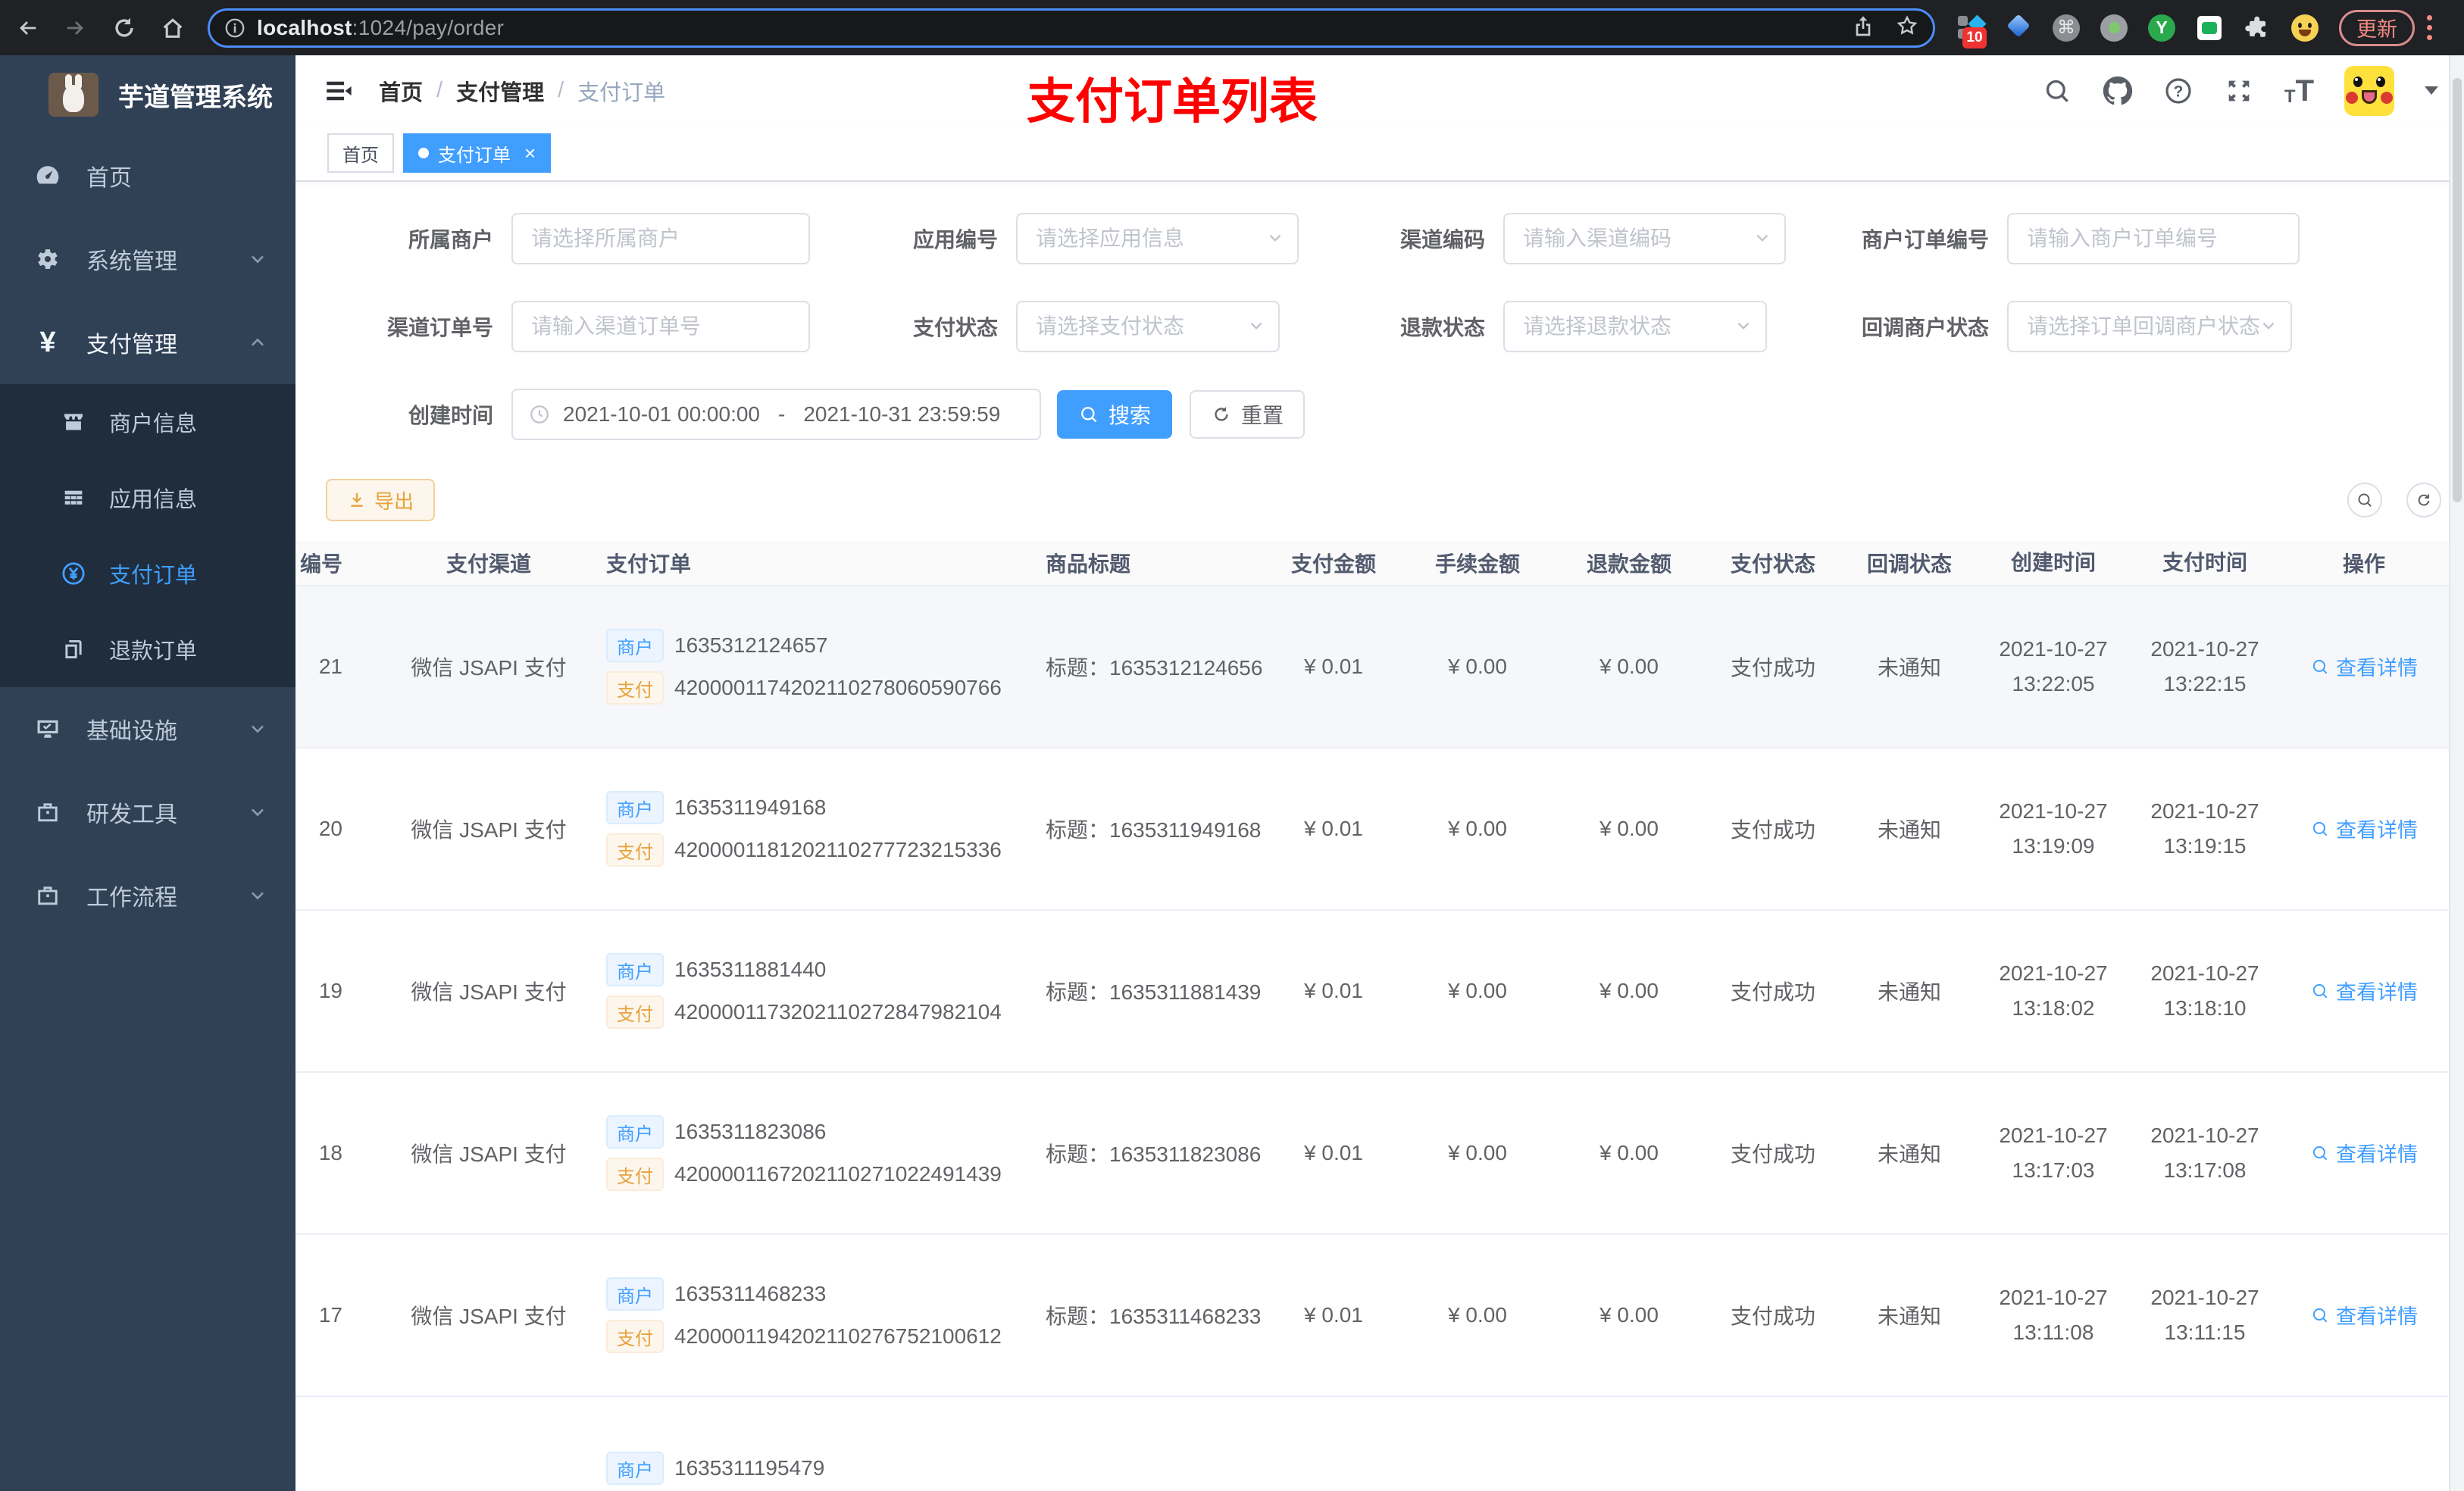 This screenshot has width=2464, height=1491. Describe the element at coordinates (320, 564) in the screenshot. I see `column-header-1: 编号` at that location.